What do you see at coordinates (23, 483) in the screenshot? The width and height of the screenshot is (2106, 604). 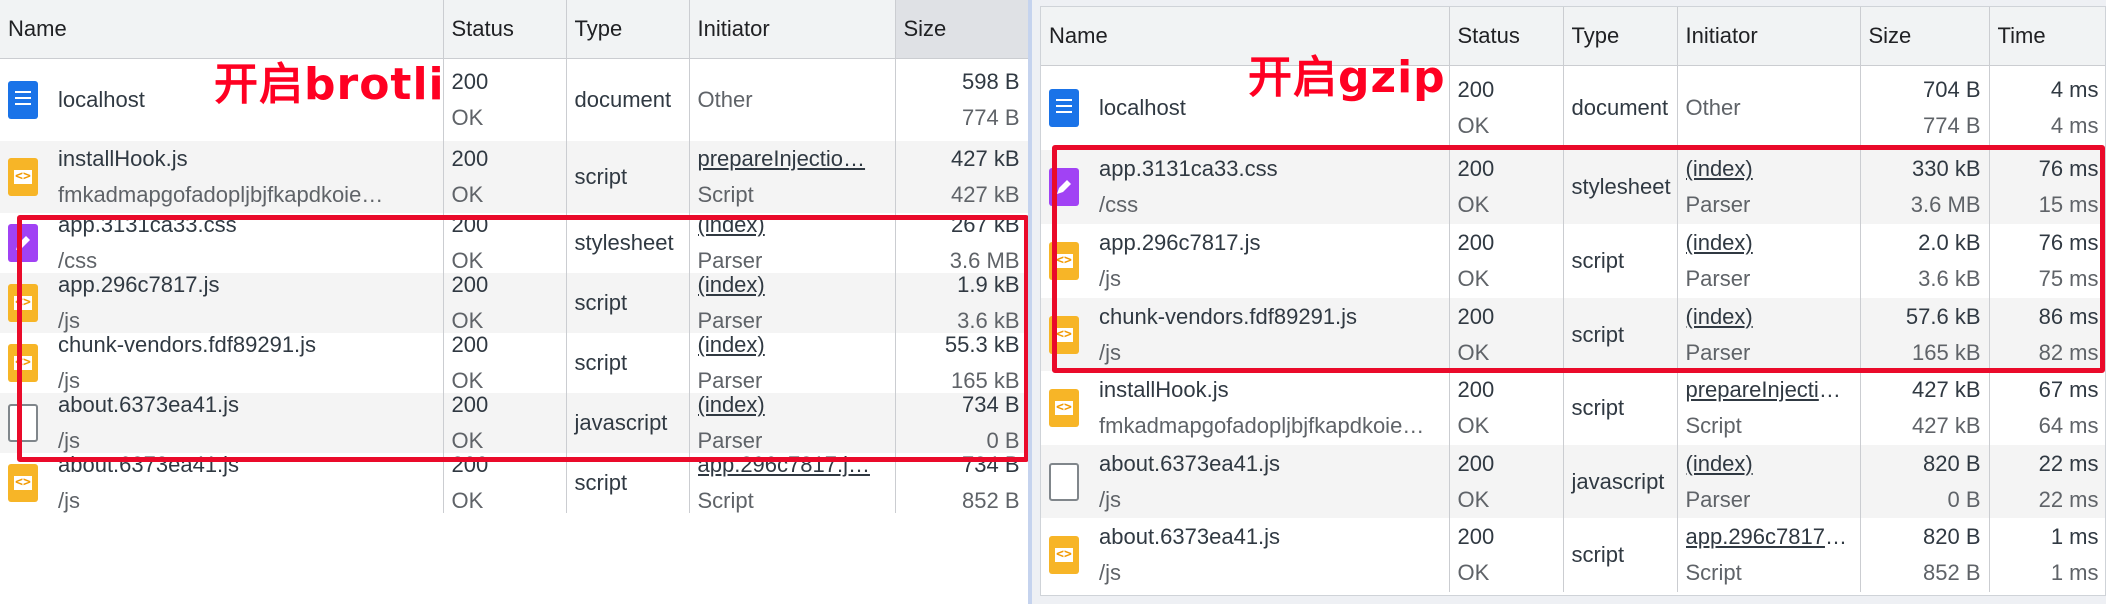 I see `script-icon: <>` at bounding box center [23, 483].